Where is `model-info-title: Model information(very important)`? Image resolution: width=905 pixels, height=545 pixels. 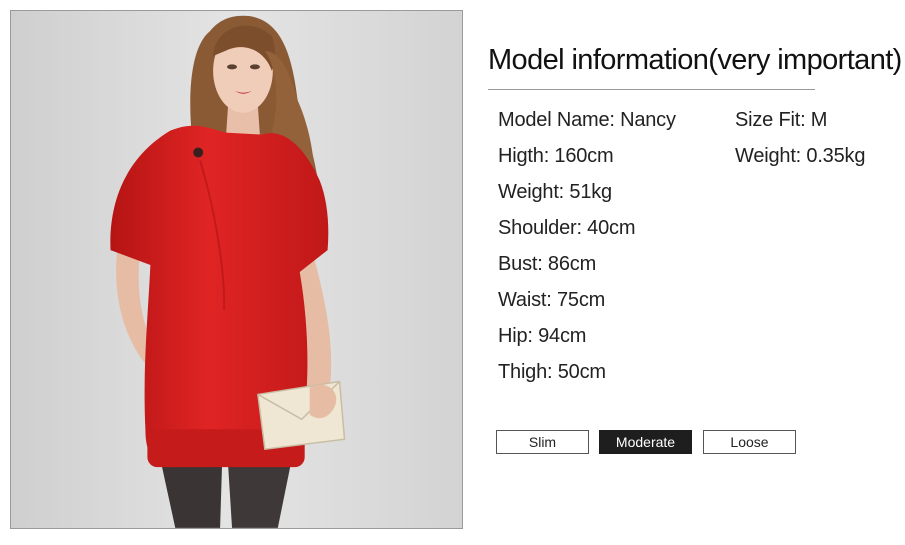 model-info-title: Model information(very important) is located at coordinates (695, 60).